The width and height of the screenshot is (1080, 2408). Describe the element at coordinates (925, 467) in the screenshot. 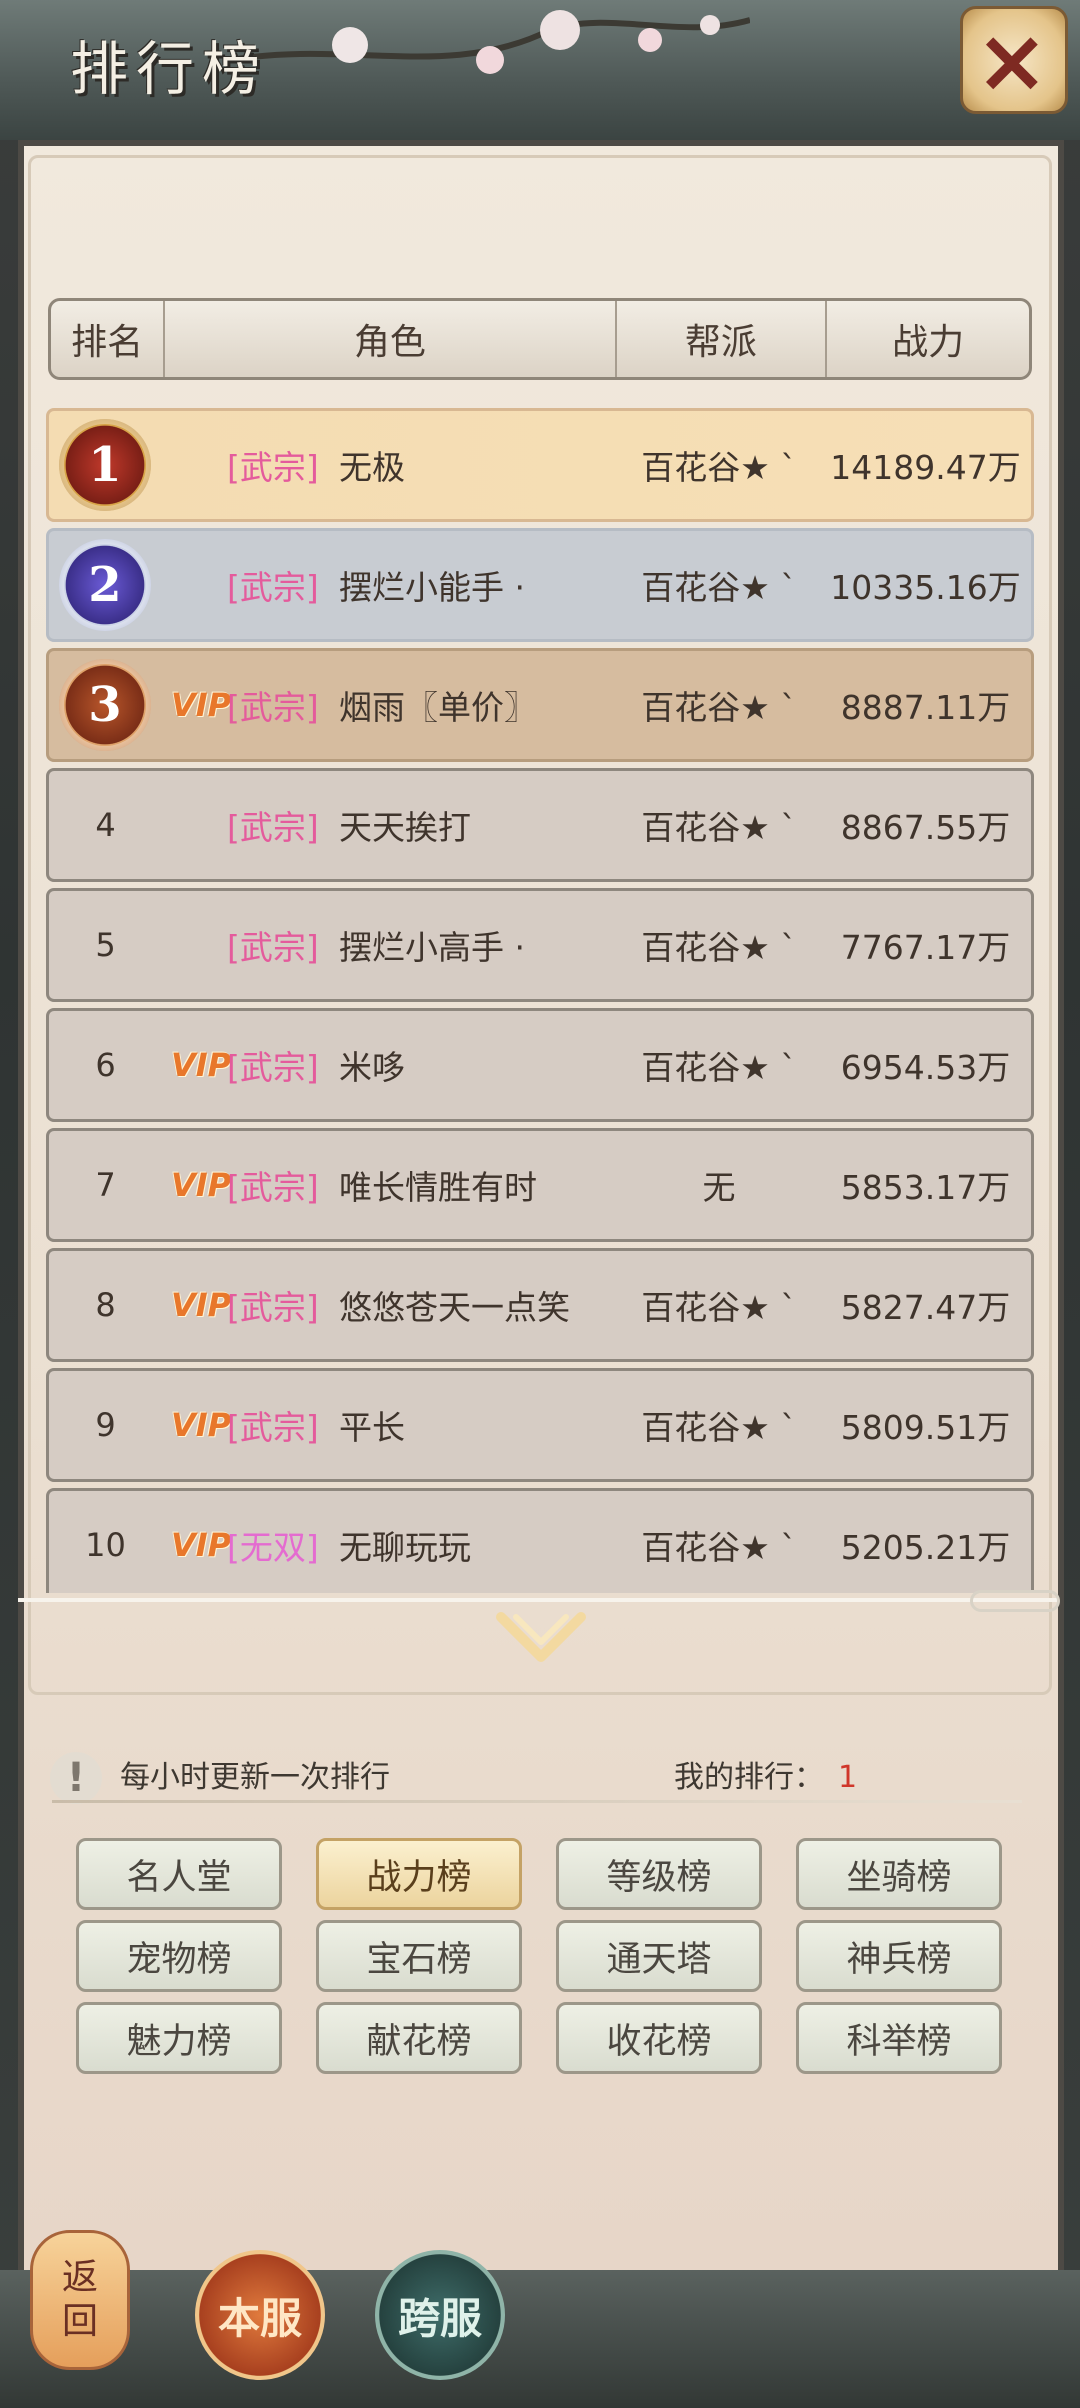

I see `power-value: 14189.47万` at that location.